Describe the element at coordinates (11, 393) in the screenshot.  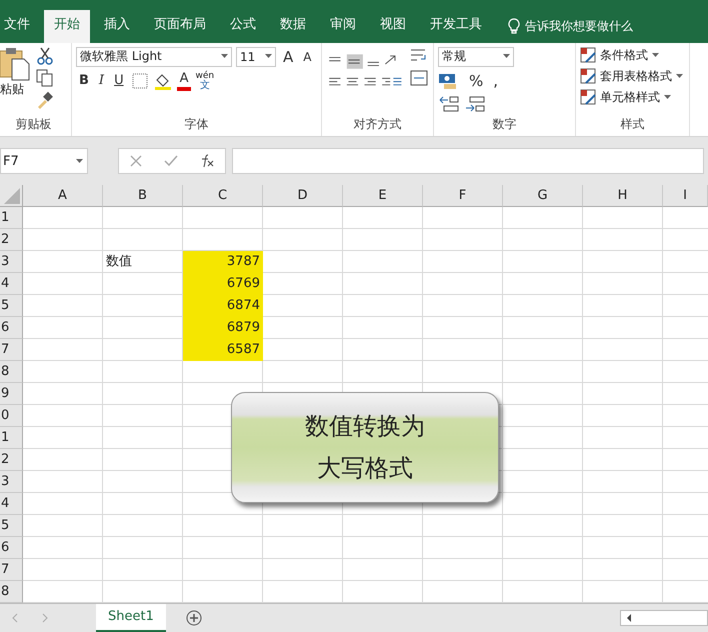
I see `row-header: 9` at that location.